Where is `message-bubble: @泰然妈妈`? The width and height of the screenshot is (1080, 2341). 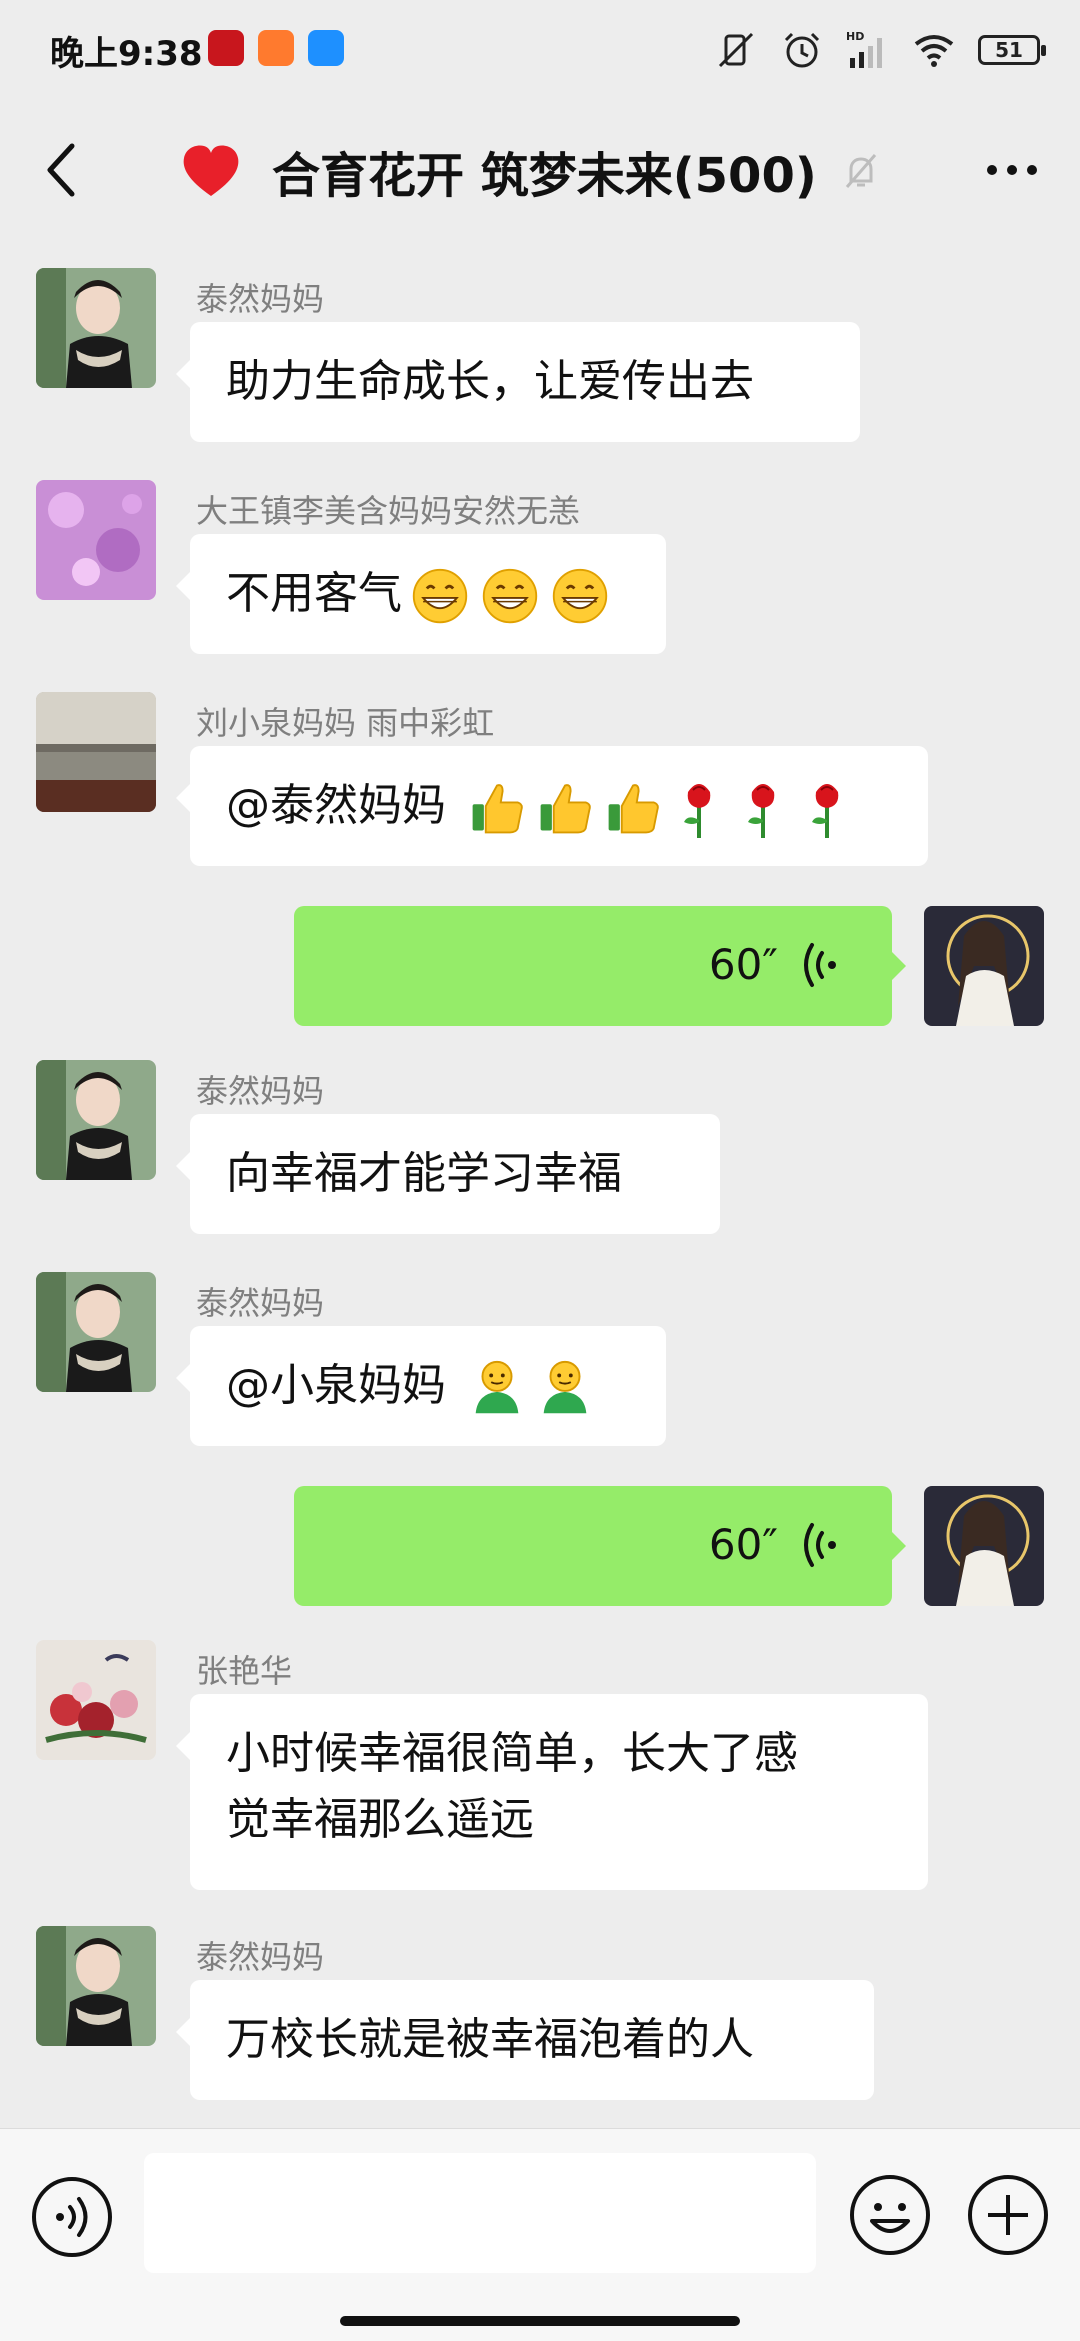 message-bubble: @泰然妈妈 is located at coordinates (552, 806).